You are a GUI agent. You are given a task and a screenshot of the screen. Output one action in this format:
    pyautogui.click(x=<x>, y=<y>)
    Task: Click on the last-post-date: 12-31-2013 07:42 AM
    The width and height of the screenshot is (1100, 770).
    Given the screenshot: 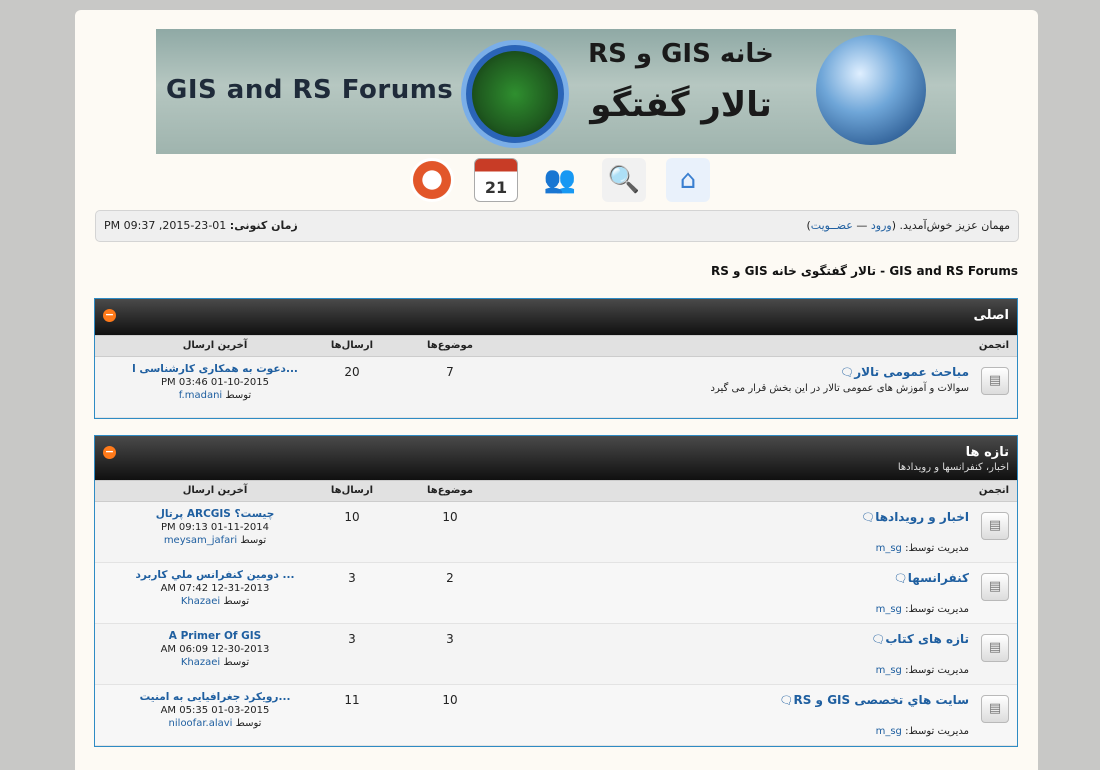 What is the action you would take?
    pyautogui.click(x=215, y=588)
    